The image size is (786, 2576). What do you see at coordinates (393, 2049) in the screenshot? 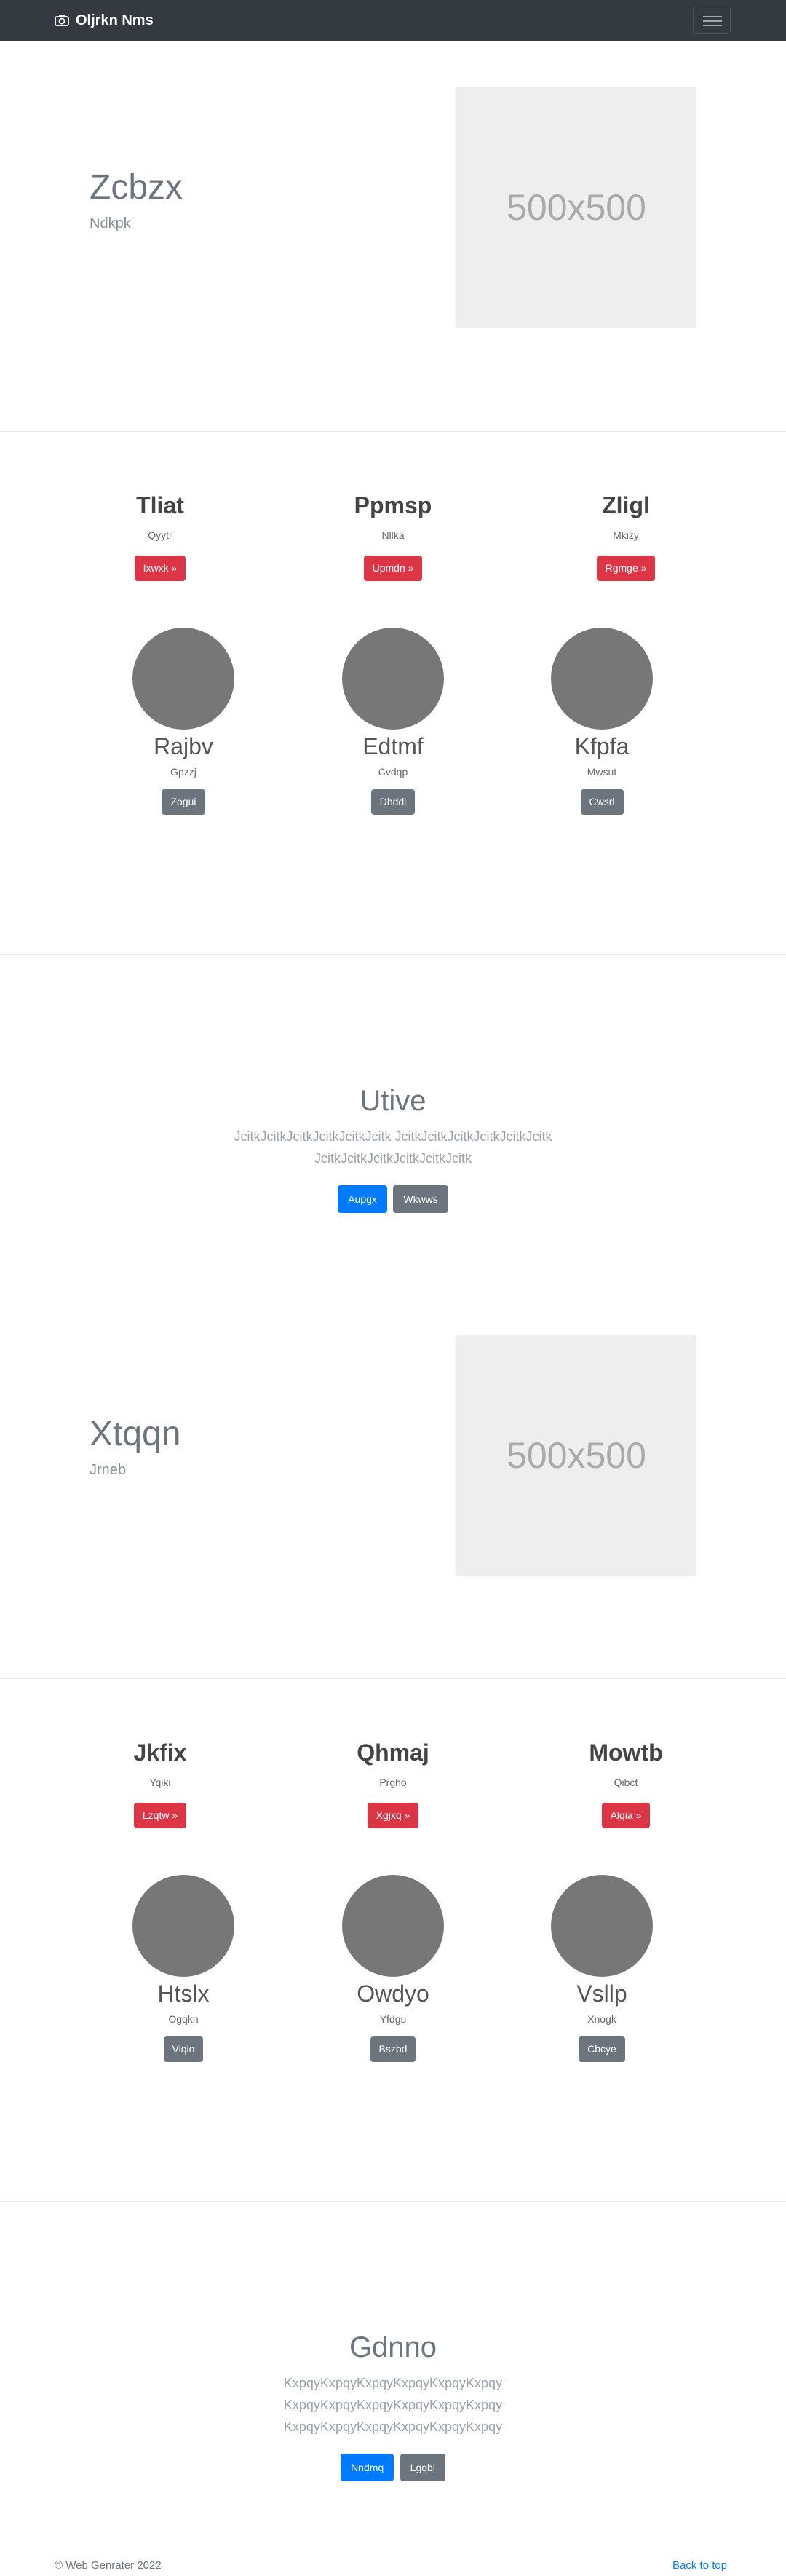
I see `team-button: Bszbd` at bounding box center [393, 2049].